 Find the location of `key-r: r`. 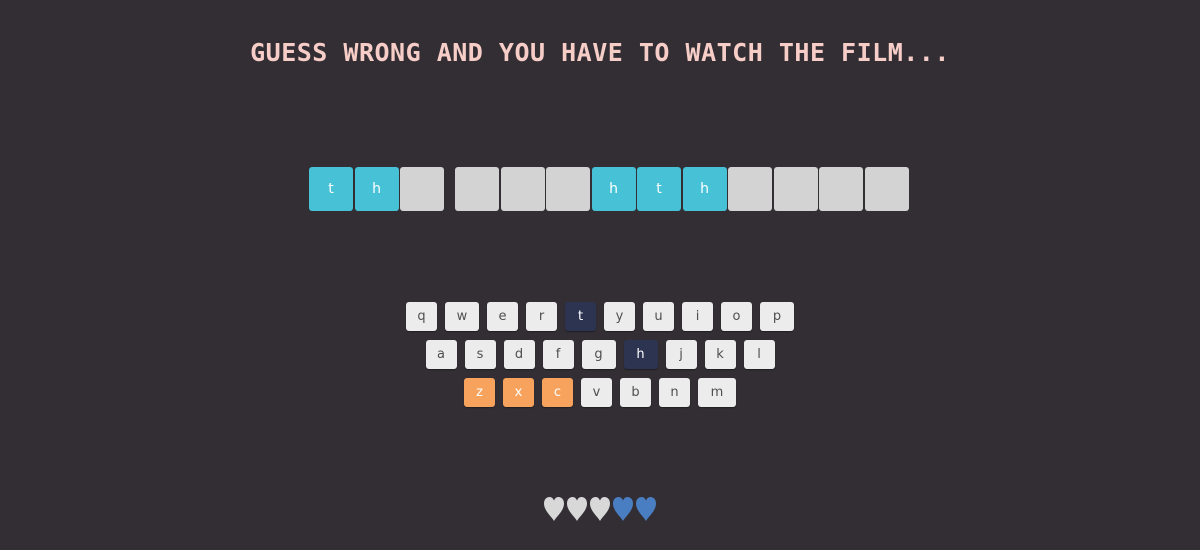

key-r: r is located at coordinates (541, 316).